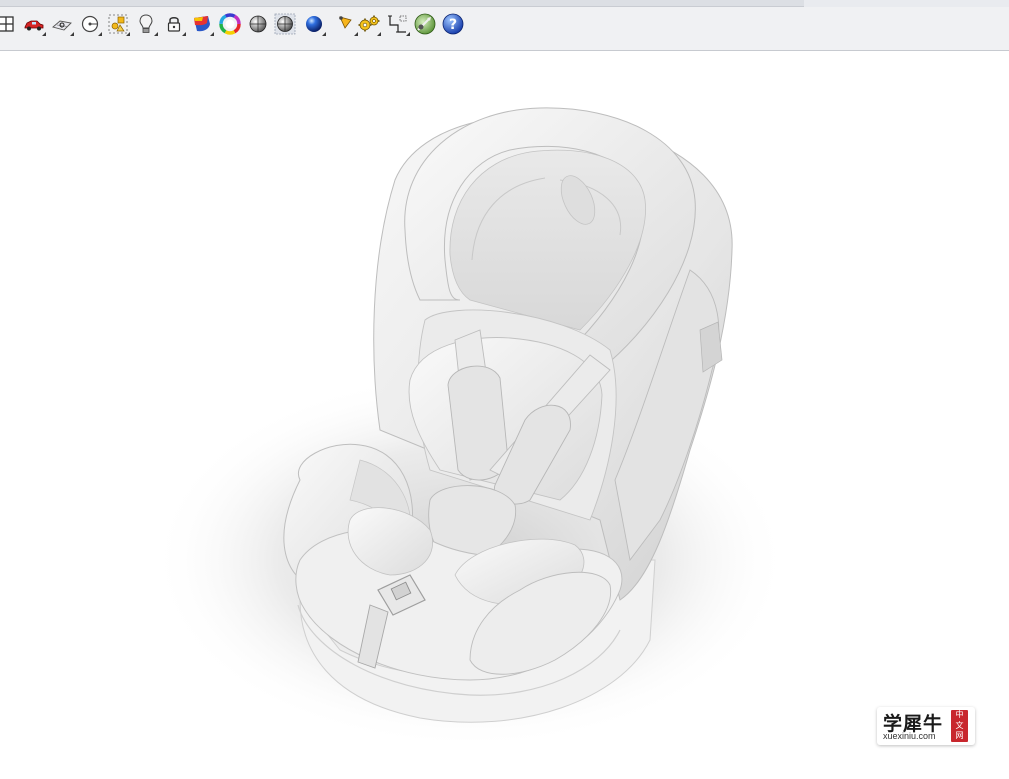 The width and height of the screenshot is (1009, 779). Describe the element at coordinates (230, 24) in the screenshot. I see `color-wheel-icon` at that location.